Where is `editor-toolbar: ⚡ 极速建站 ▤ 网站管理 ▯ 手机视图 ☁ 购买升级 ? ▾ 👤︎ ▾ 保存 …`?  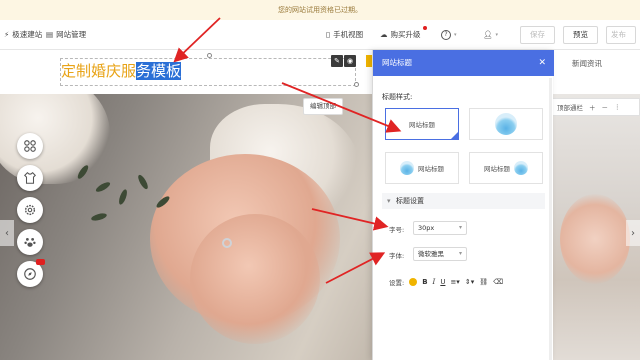
editor-toolbar: ⚡ 极速建站 ▤ 网站管理 ▯ 手机视图 ☁ 购买升级 ? ▾ 👤︎ ▾ 保存 … is located at coordinates (320, 35).